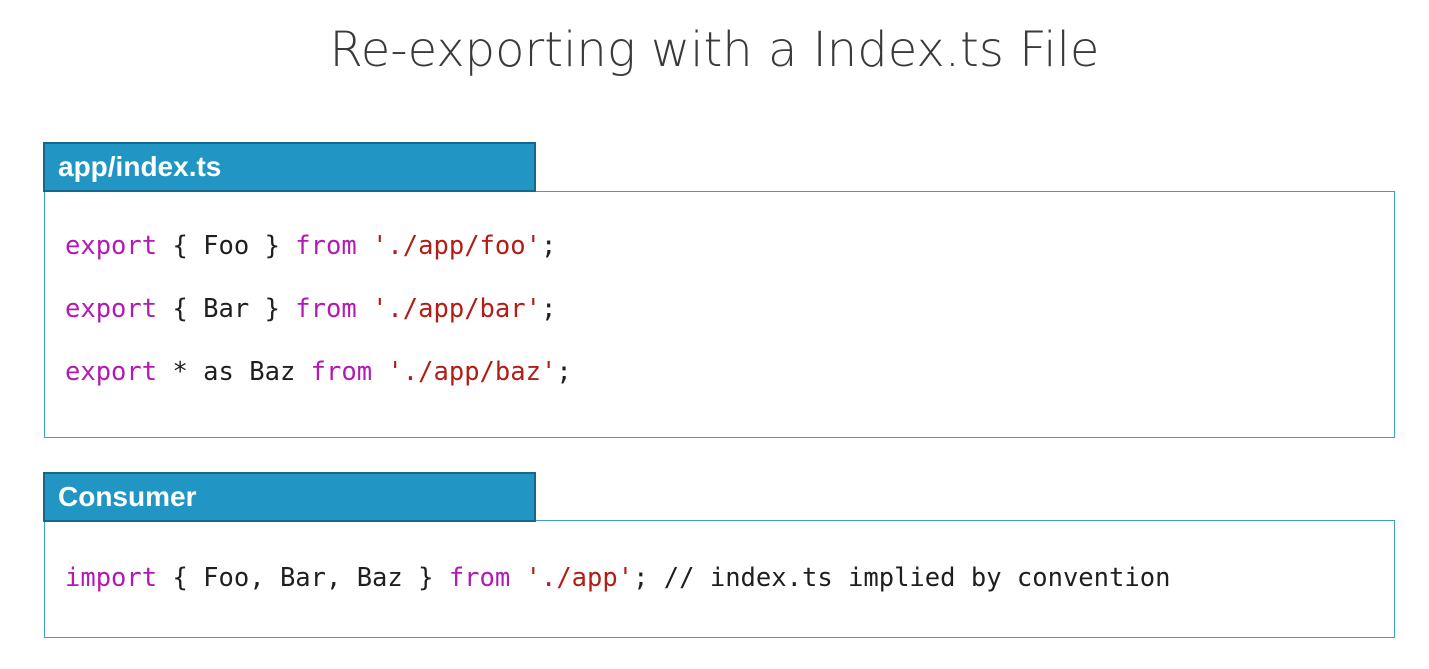  Describe the element at coordinates (226, 309) in the screenshot. I see `code-text: { Bar }` at that location.